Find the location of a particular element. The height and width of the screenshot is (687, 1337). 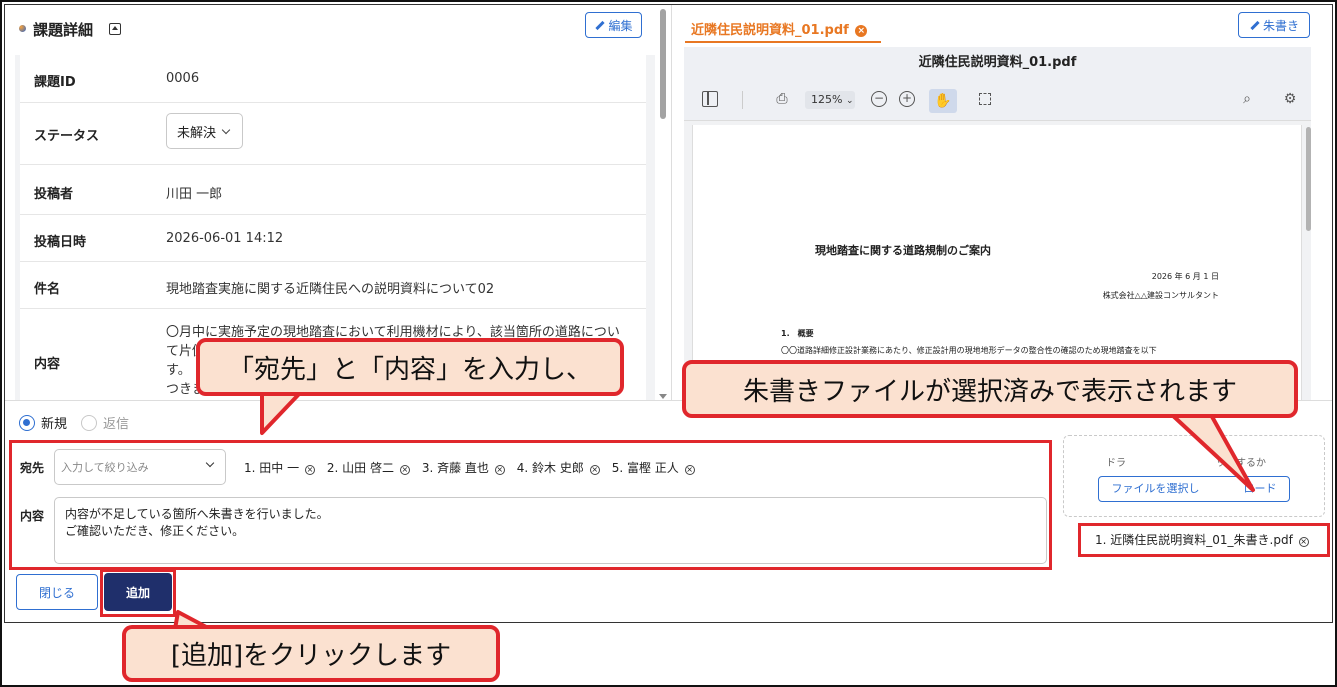

attached-file-highlight: 1. 近隣住民説明資料_01_朱書き.pdf × is located at coordinates (1204, 540).